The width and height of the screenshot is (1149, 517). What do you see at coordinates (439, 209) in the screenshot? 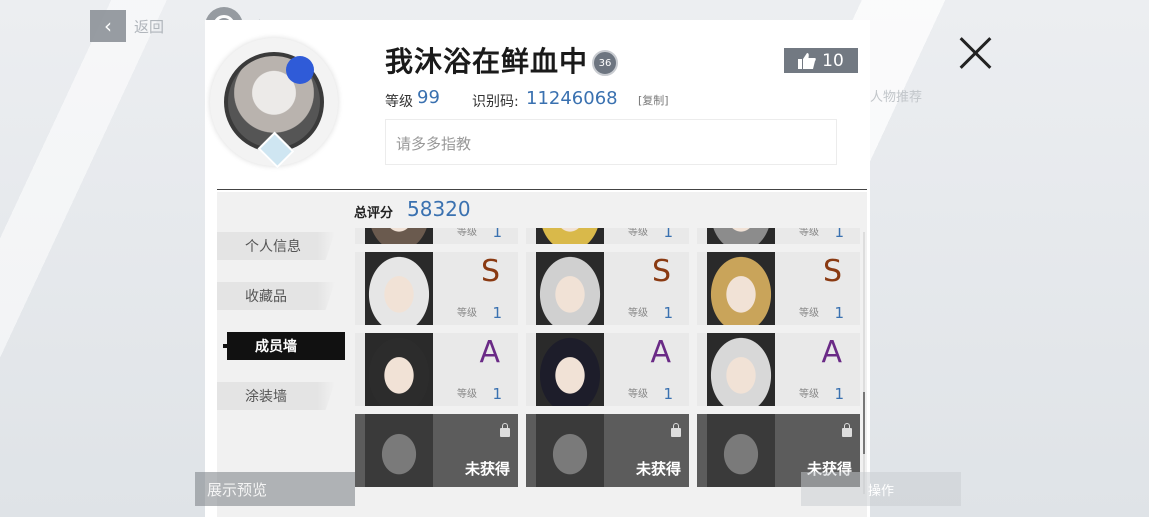
I see `total-score-value: 58320` at bounding box center [439, 209].